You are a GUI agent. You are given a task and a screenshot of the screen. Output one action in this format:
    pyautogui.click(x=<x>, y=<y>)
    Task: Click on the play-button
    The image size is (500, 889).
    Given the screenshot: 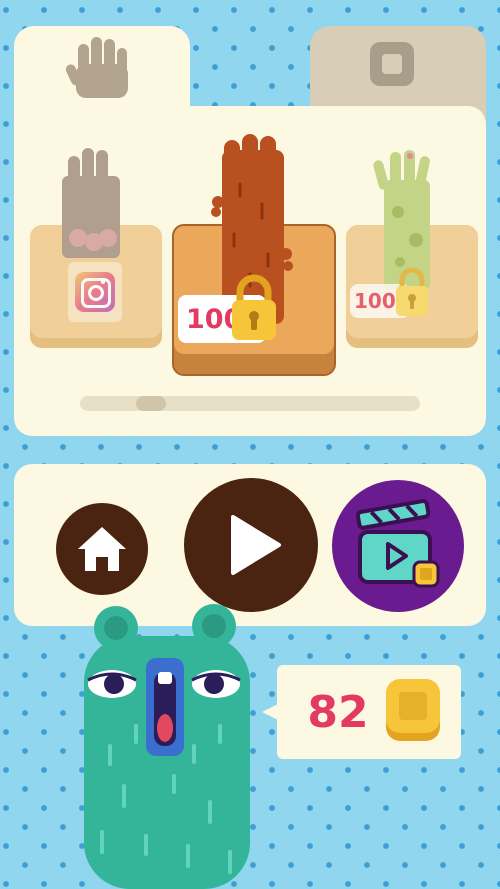 What is the action you would take?
    pyautogui.click(x=251, y=545)
    